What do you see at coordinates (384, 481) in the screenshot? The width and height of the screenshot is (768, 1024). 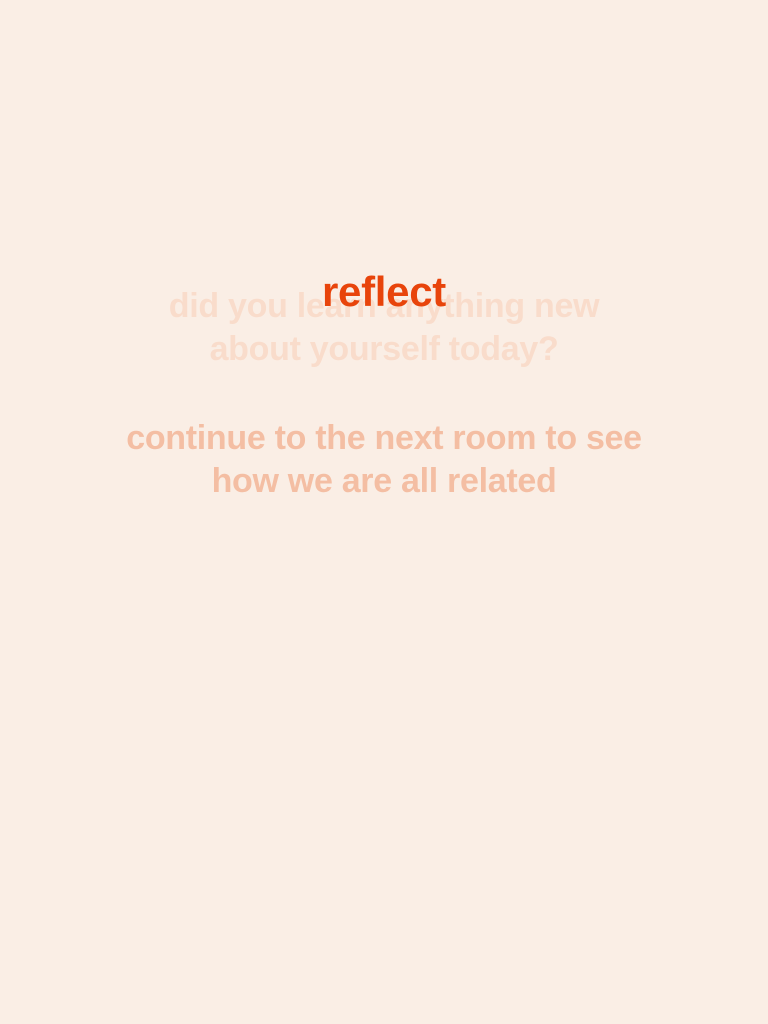 I see `next-room-instruction-line-2: how we are all related` at bounding box center [384, 481].